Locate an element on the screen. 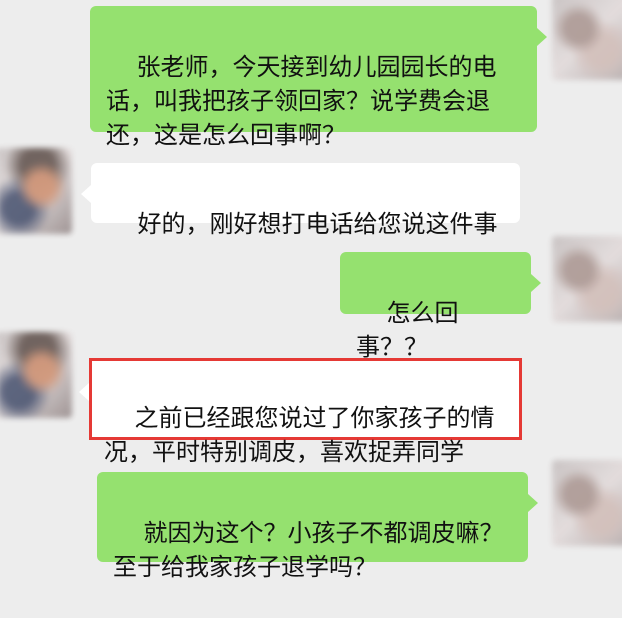  message-bubble-received: 好的，刚好想打电话给您说这件事 is located at coordinates (300, 200).